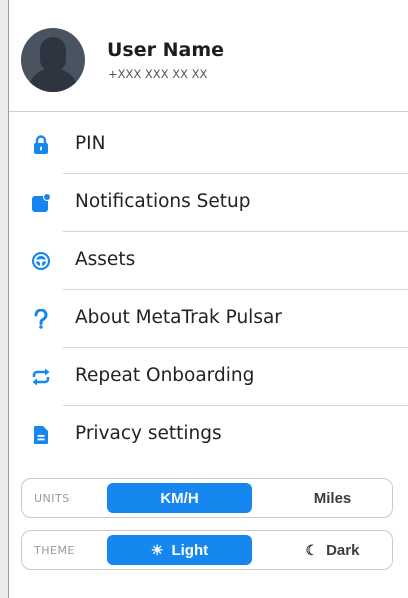 The height and width of the screenshot is (598, 408). Describe the element at coordinates (41, 435) in the screenshot. I see `document-icon` at that location.